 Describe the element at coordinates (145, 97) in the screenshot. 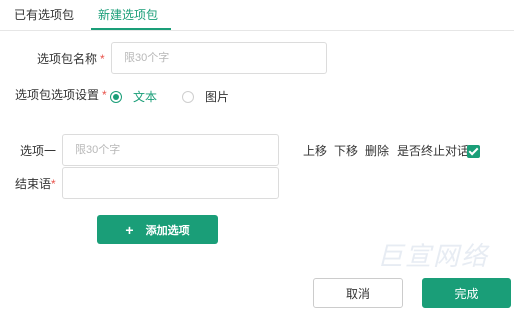

I see `radio-text-label: 文本` at that location.